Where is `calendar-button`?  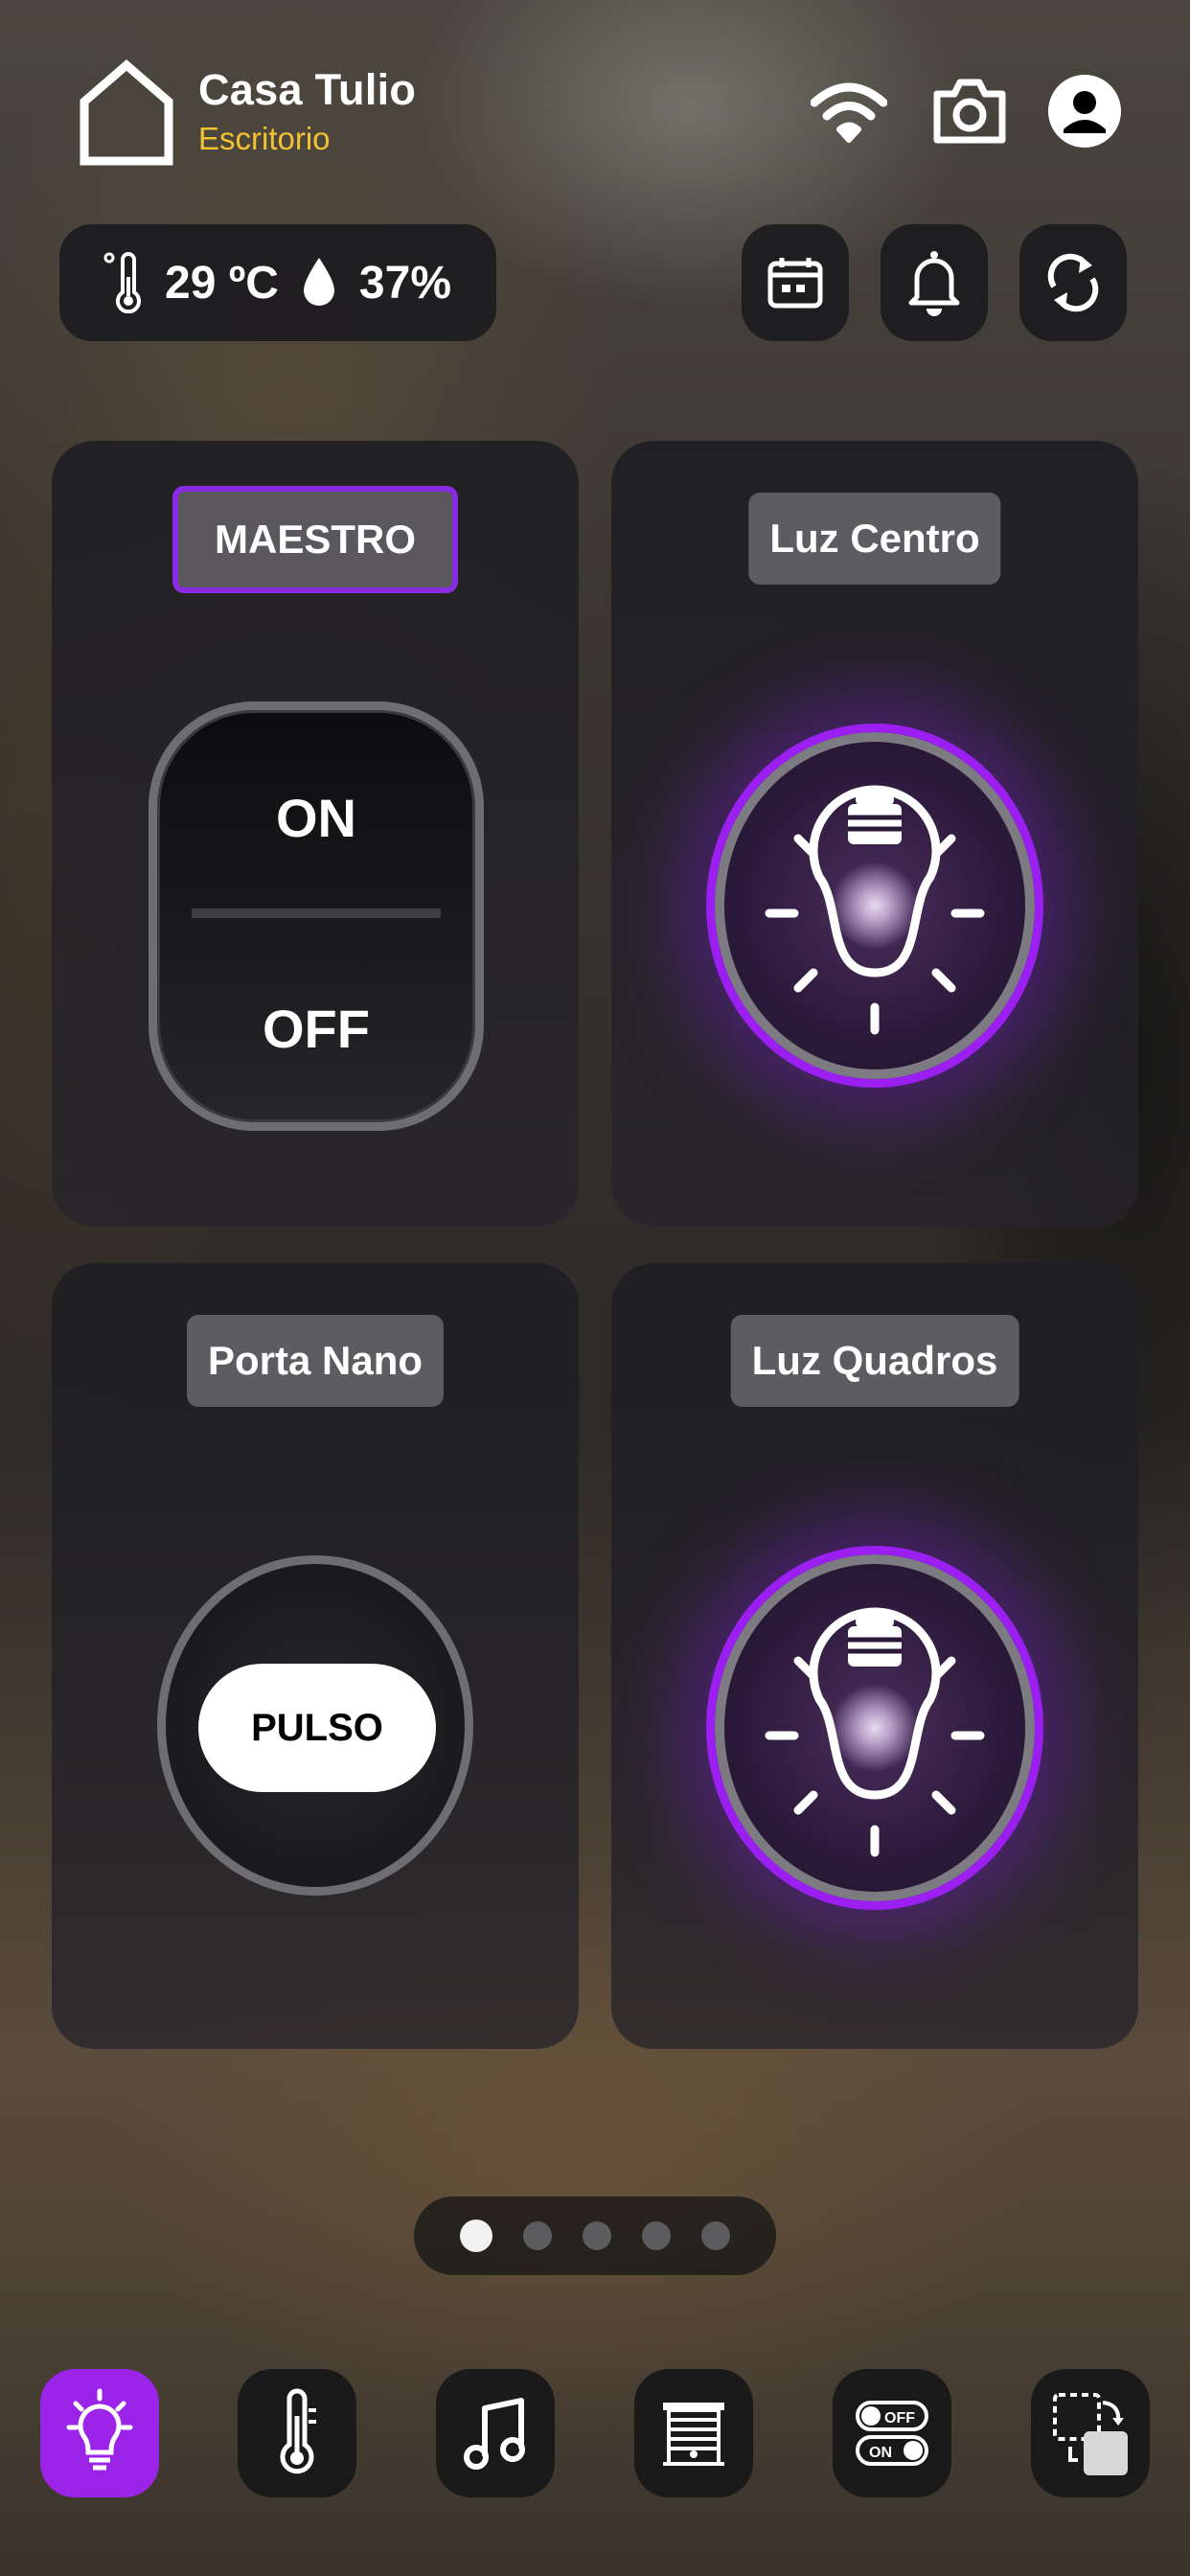 calendar-button is located at coordinates (795, 282).